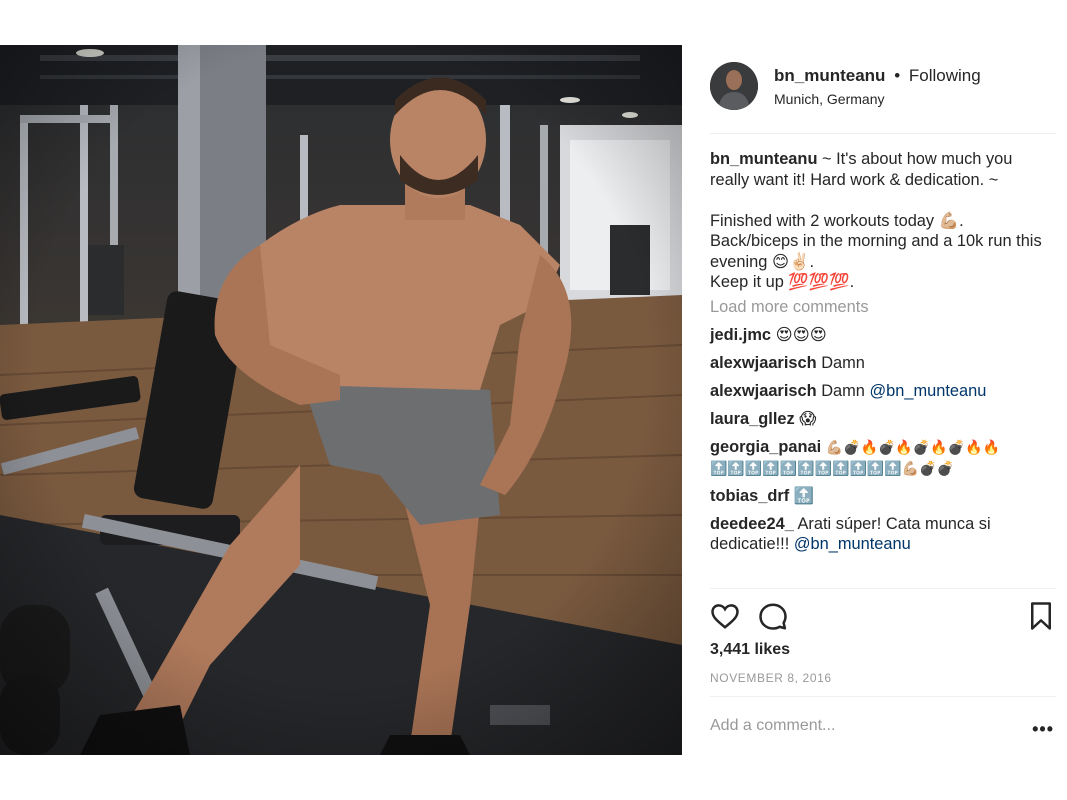  I want to click on comment-text: 😱, so click(808, 419).